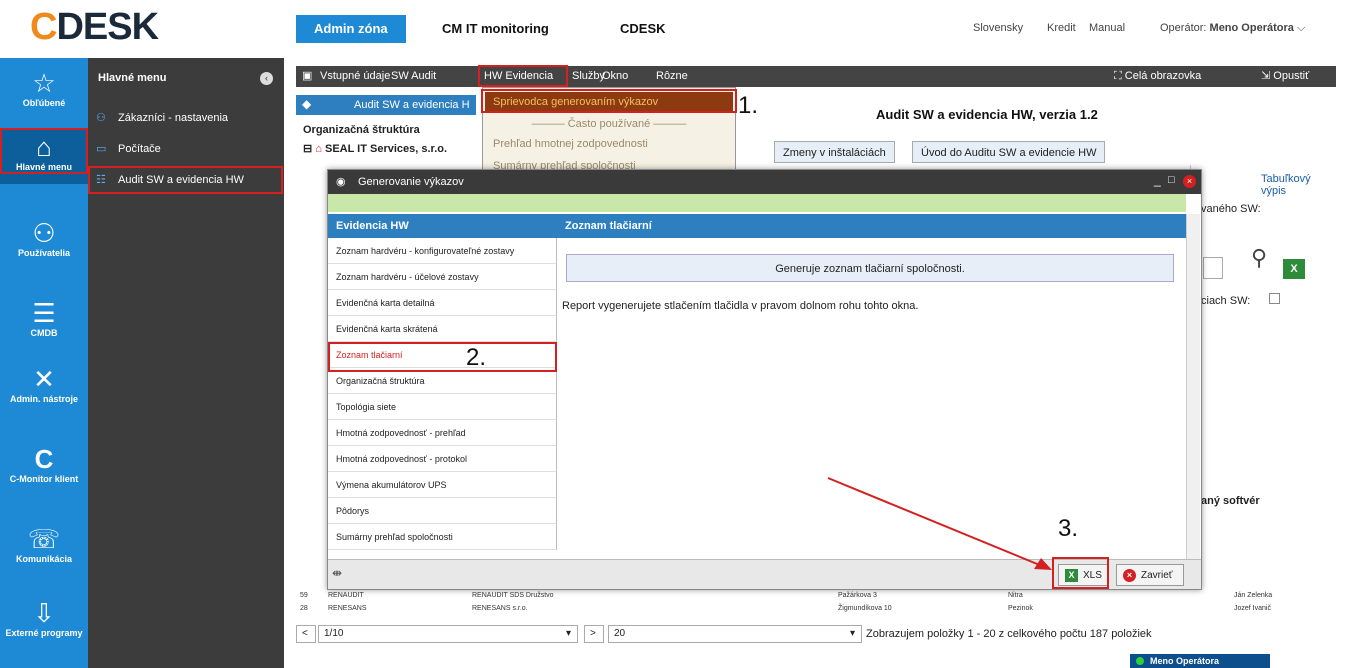  Describe the element at coordinates (939, 523) in the screenshot. I see `annotation-arrow` at that location.